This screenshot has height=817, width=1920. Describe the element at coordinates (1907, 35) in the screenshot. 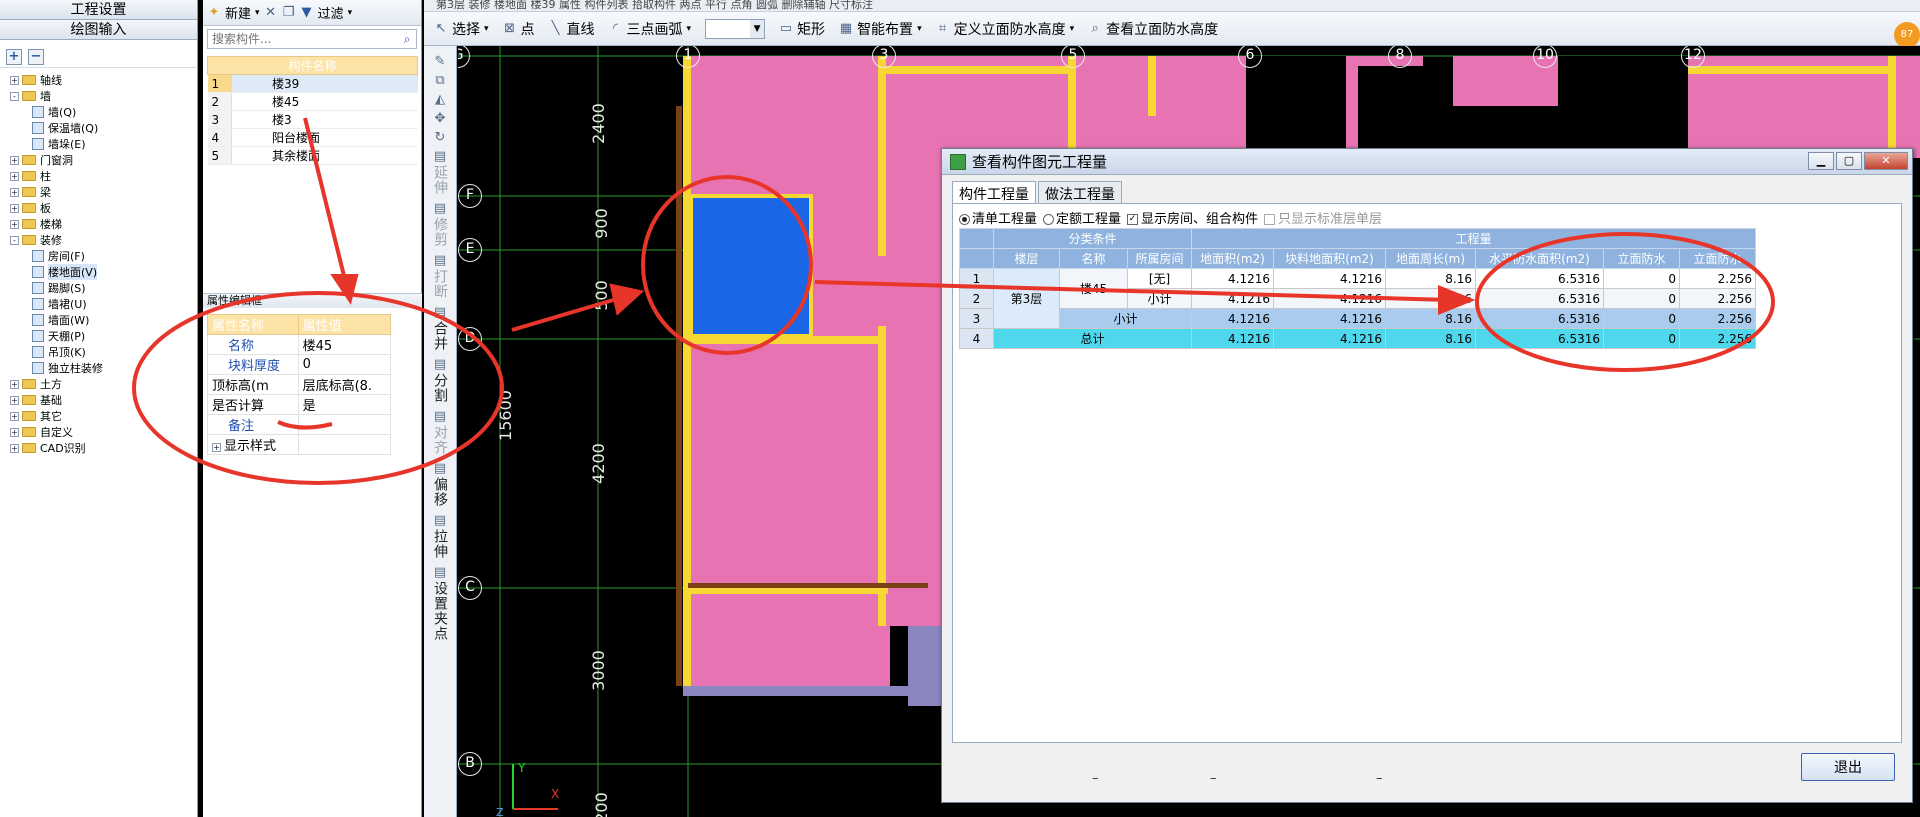

I see `avatar: 87` at that location.